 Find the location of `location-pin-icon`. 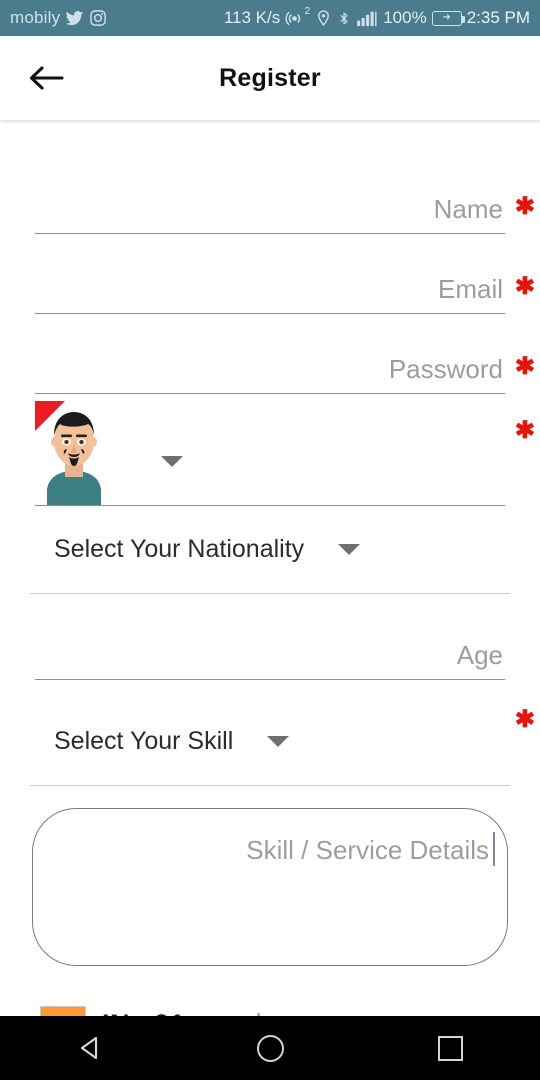

location-pin-icon is located at coordinates (323, 18).